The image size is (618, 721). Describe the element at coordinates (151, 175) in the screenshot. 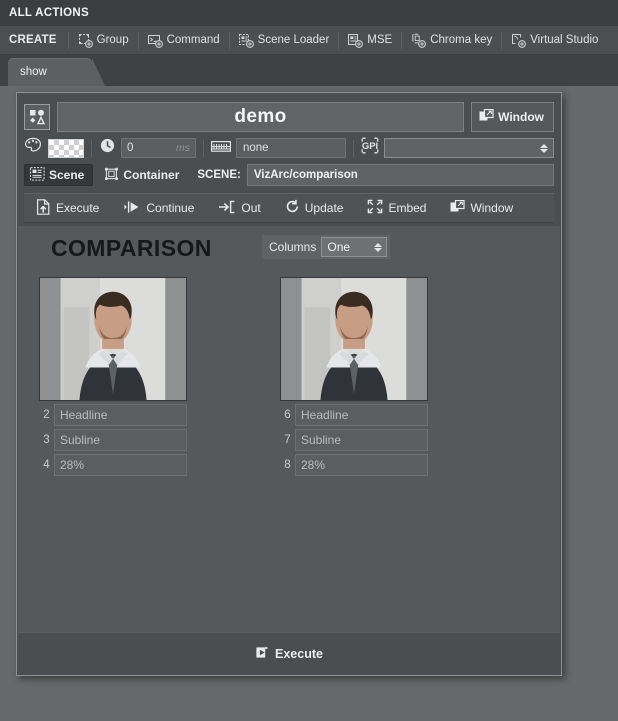

I see `tab-container-label: Container` at that location.